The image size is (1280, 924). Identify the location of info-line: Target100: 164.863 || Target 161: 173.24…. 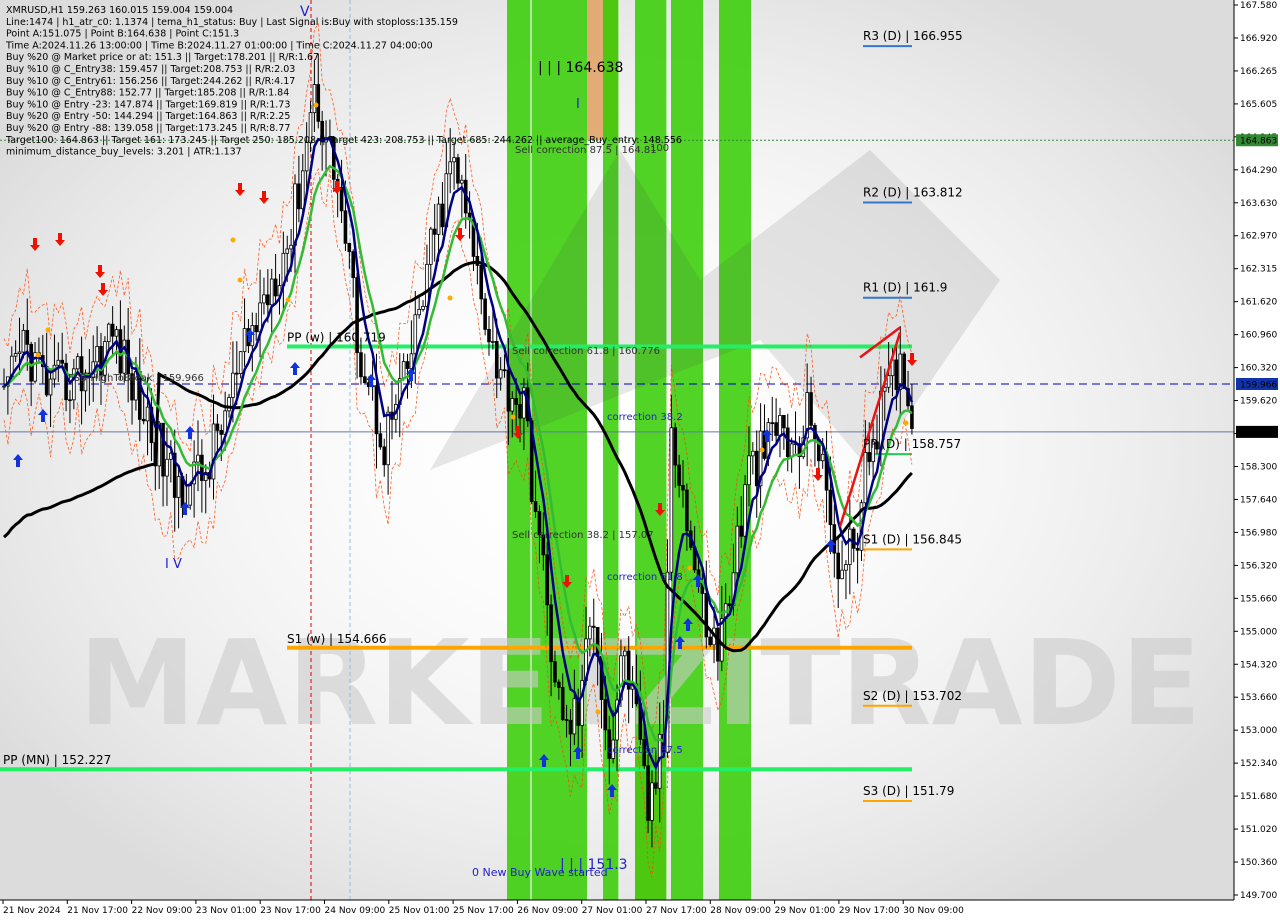
(343, 140).